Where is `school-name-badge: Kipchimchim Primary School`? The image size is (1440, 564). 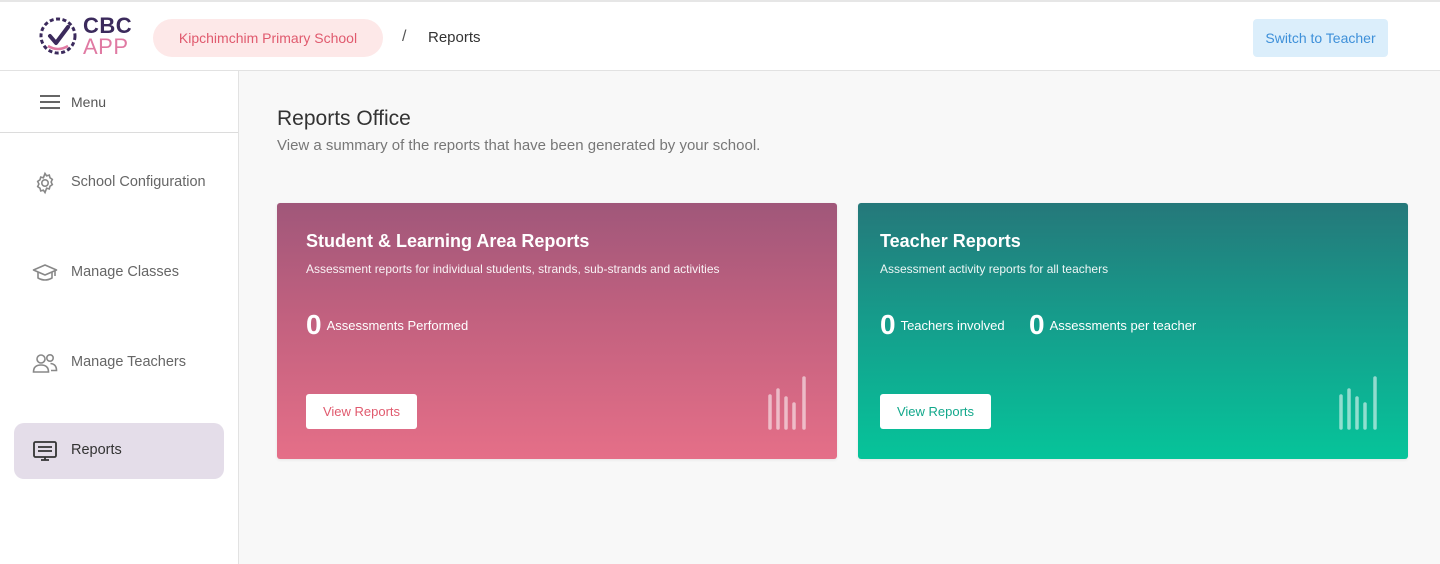
school-name-badge: Kipchimchim Primary School is located at coordinates (268, 38).